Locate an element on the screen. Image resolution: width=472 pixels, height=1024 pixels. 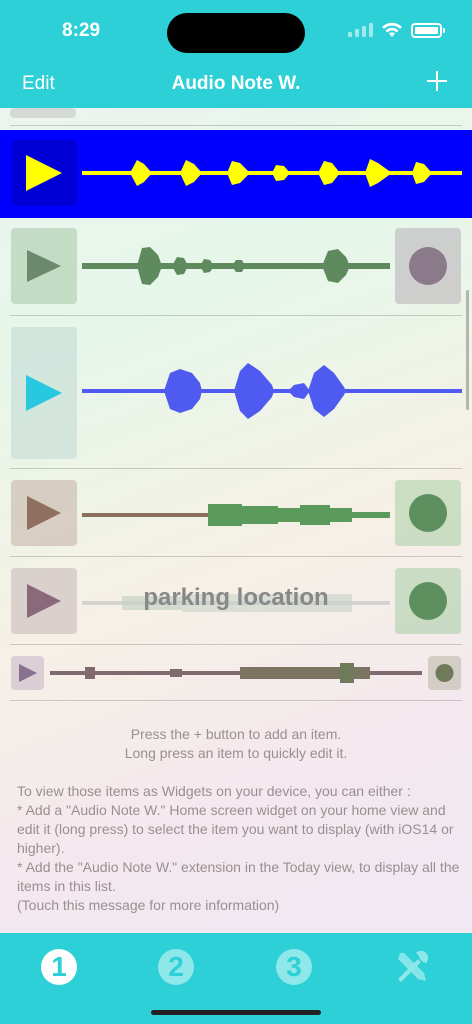
tab-label: 2 is located at coordinates (176, 966).